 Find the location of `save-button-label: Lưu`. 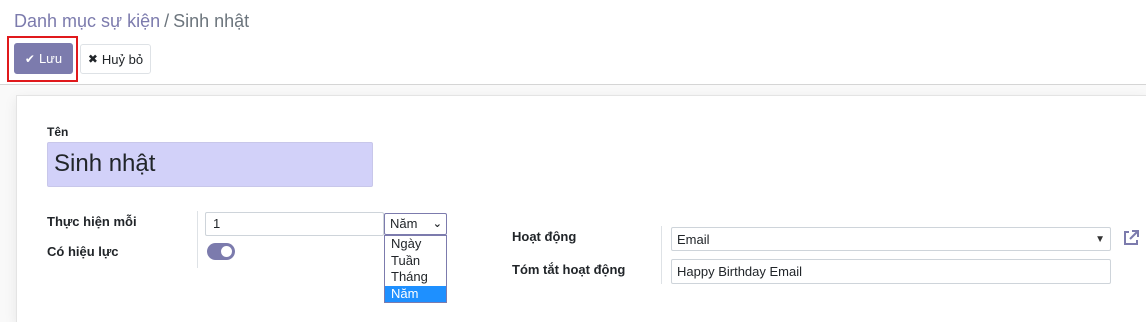

save-button-label: Lưu is located at coordinates (50, 58).